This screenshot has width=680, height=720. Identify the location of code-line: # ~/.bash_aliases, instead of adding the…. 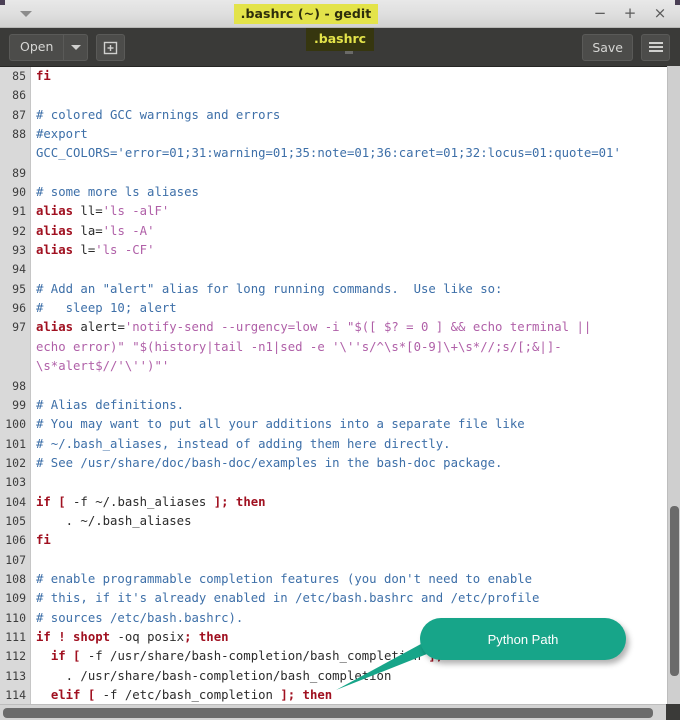
(351, 444).